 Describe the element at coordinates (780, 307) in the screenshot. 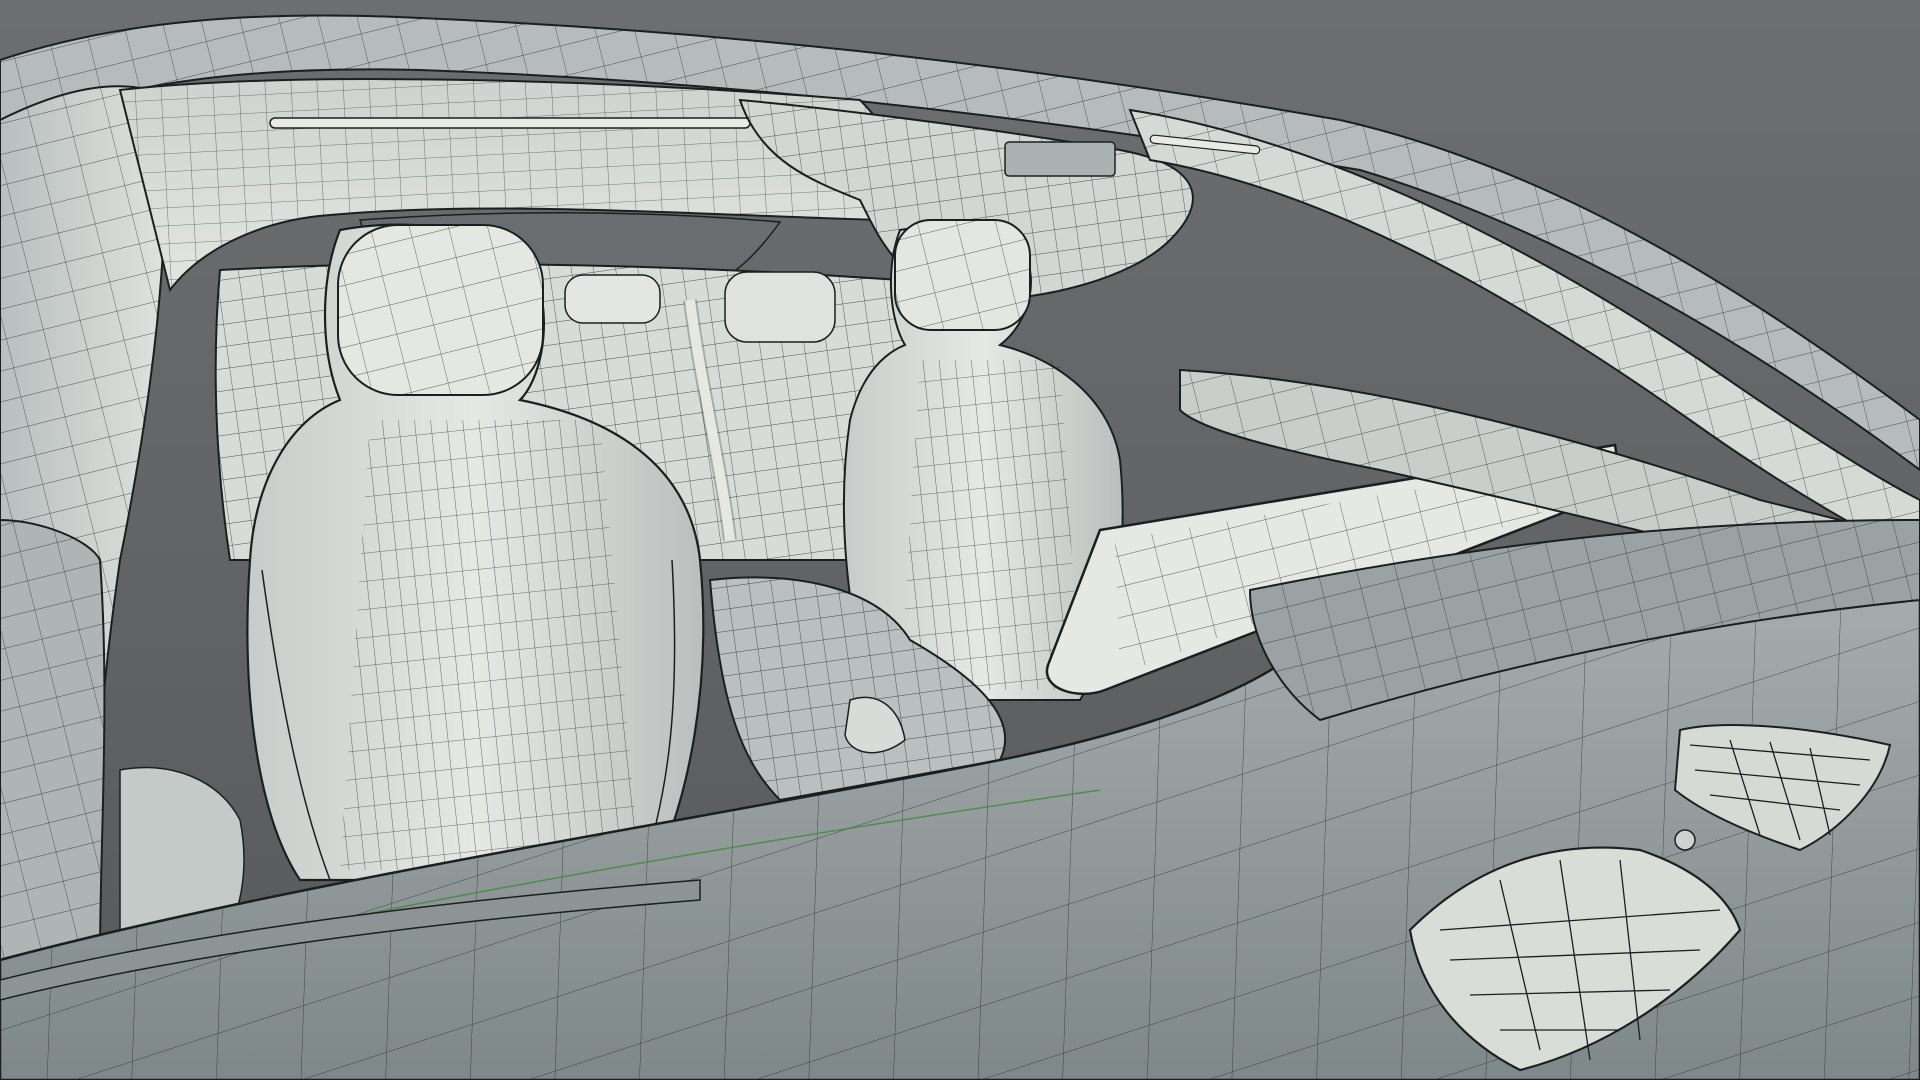

I see `rear-headrest-right` at that location.